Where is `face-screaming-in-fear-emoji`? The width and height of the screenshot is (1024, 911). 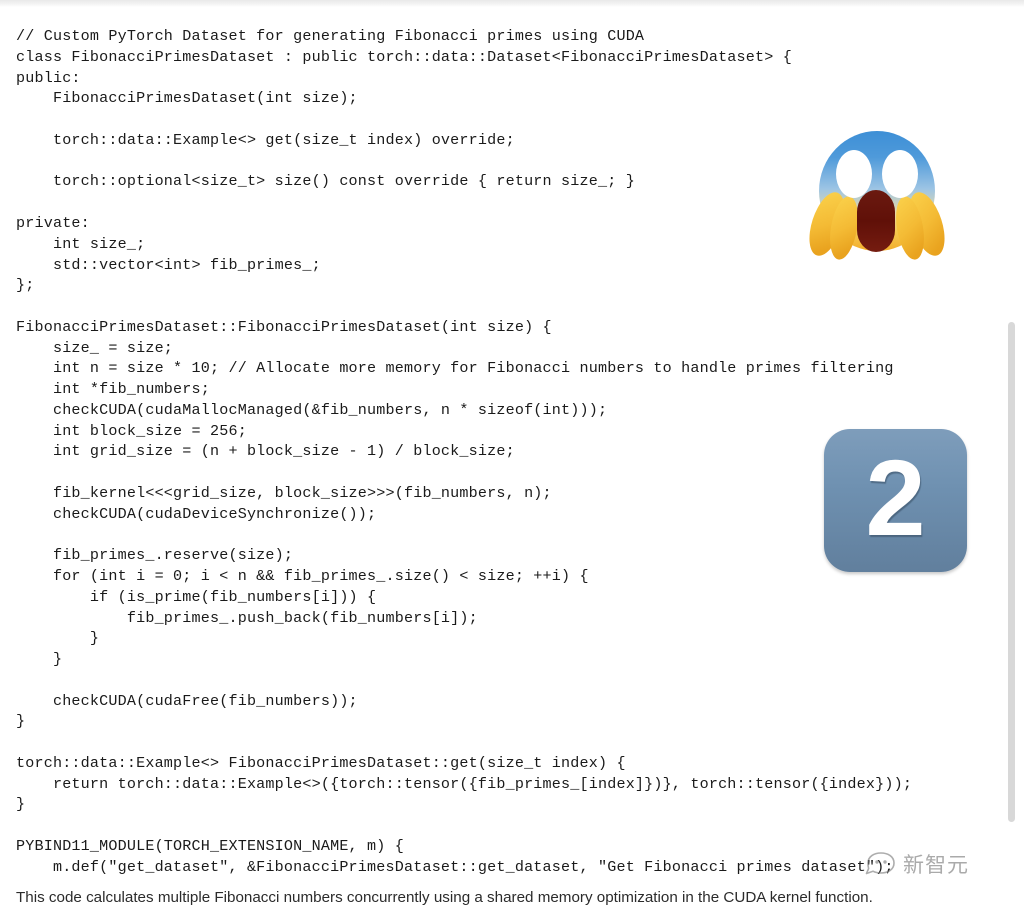
face-screaming-in-fear-emoji is located at coordinates (877, 194).